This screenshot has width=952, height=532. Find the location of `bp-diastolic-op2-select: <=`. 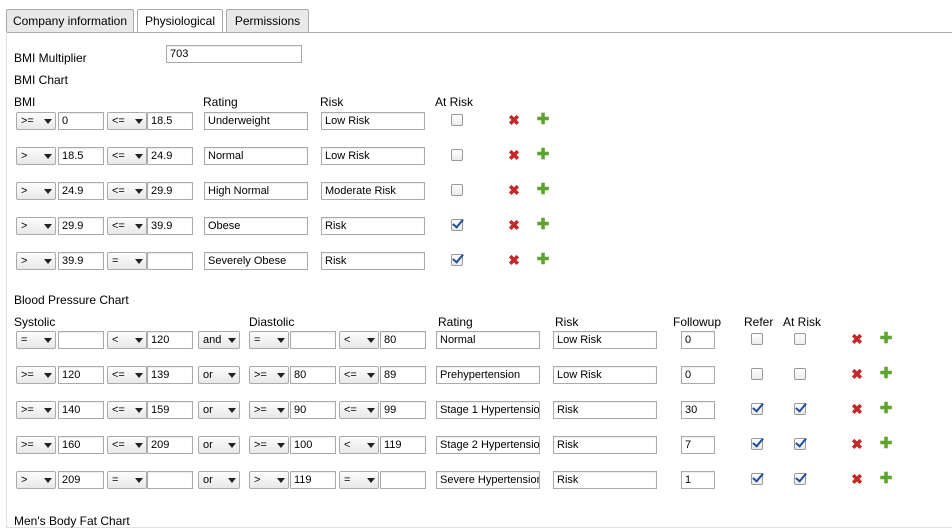

bp-diastolic-op2-select: <= is located at coordinates (359, 375).